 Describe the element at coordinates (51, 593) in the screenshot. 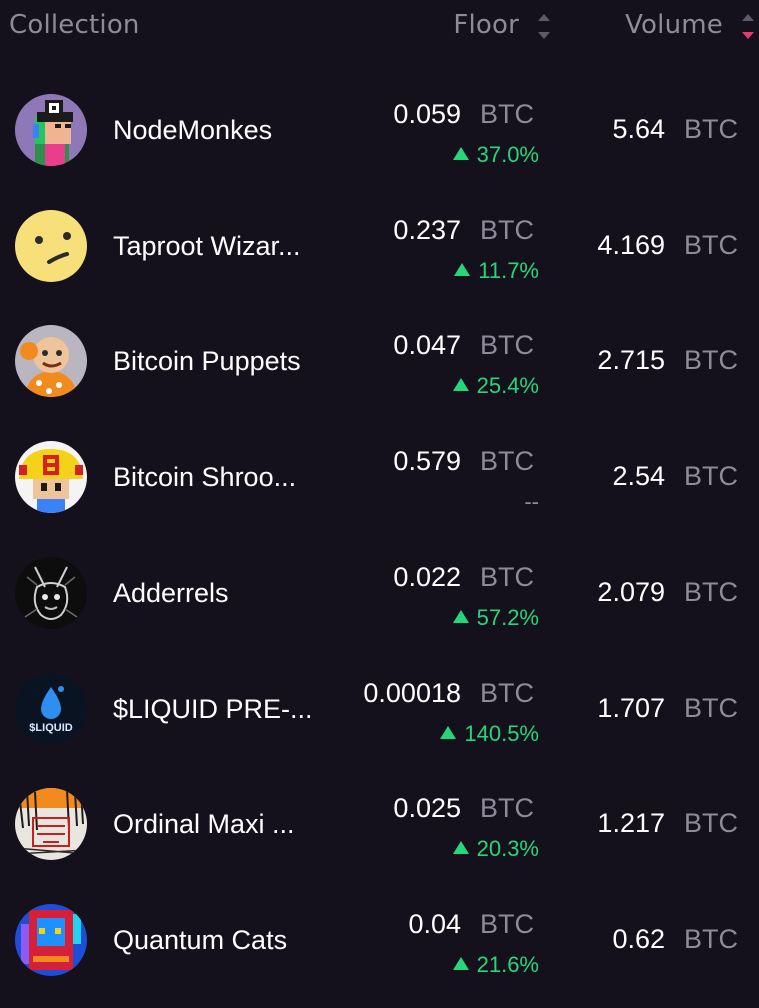

I see `adderrels-avatar-icon` at that location.